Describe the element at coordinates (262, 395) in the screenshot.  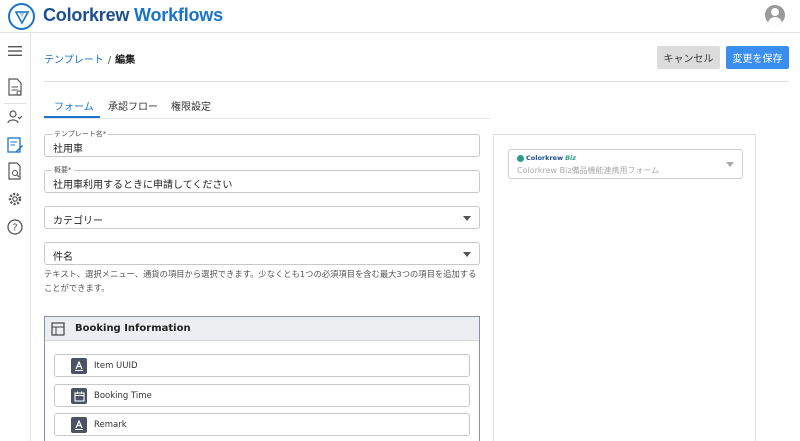
I see `list-item: Booking Time` at that location.